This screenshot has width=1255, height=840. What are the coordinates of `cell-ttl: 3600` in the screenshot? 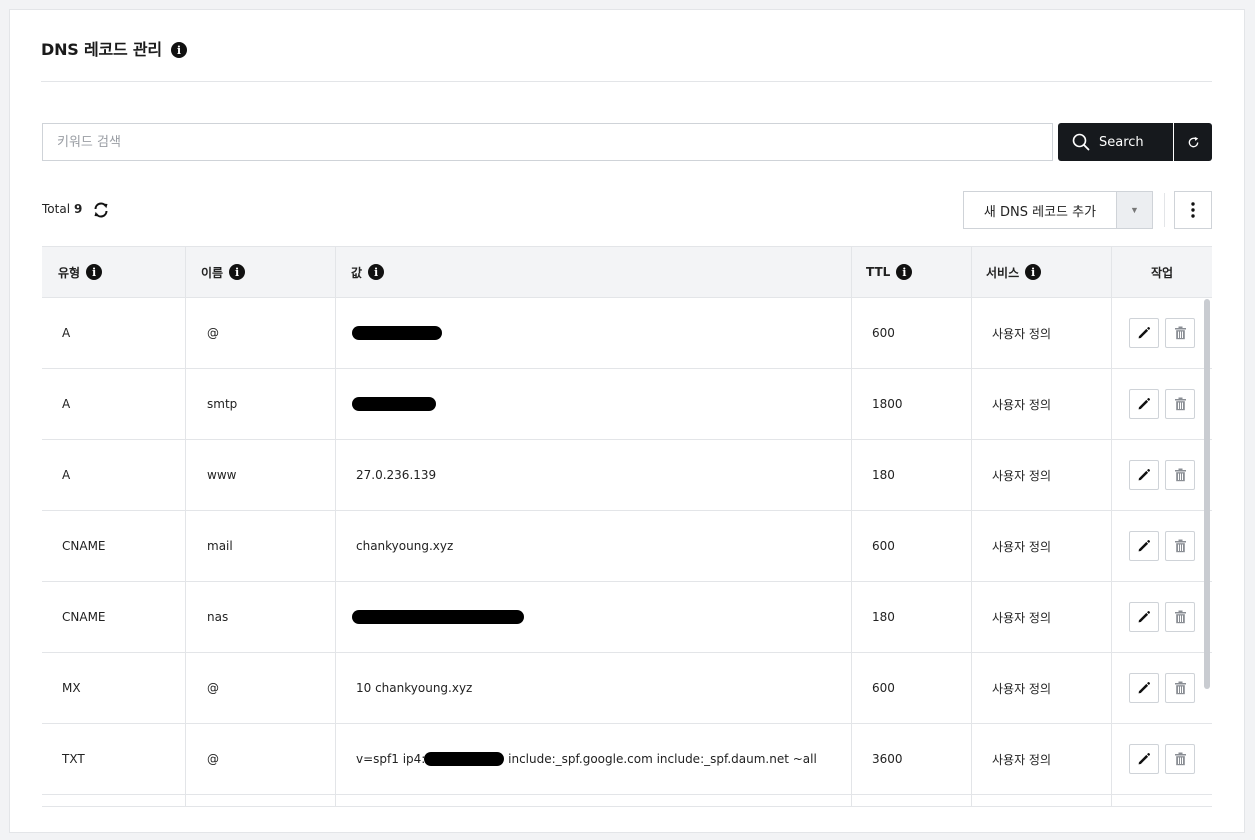 It's located at (912, 759).